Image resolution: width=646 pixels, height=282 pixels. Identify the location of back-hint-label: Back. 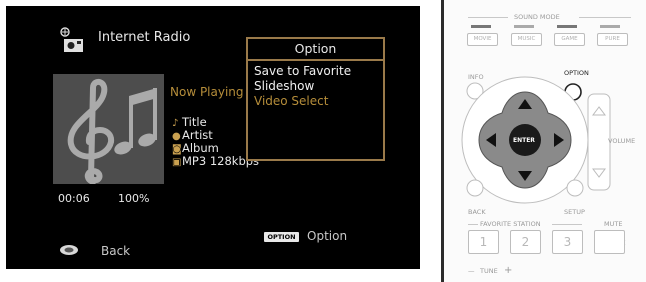
(116, 251).